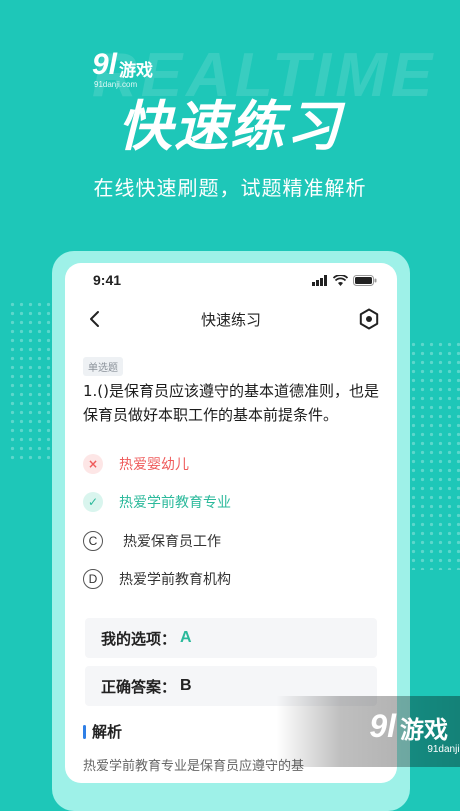  What do you see at coordinates (186, 685) in the screenshot?
I see `correct-answer-value: B` at bounding box center [186, 685].